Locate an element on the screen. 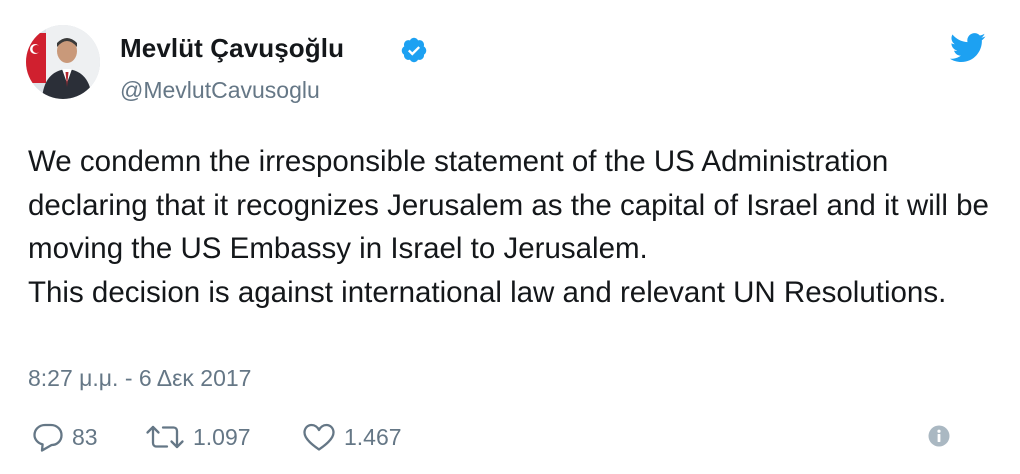  avatar is located at coordinates (63, 62).